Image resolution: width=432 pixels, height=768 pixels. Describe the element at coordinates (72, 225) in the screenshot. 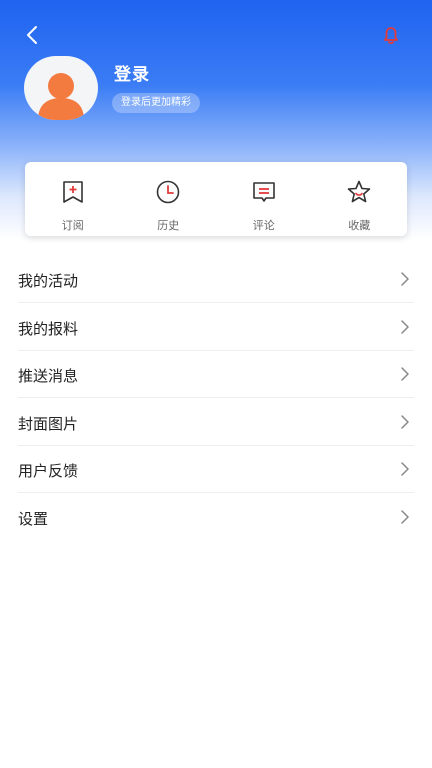

I see `quick-action-label: 订阅` at that location.